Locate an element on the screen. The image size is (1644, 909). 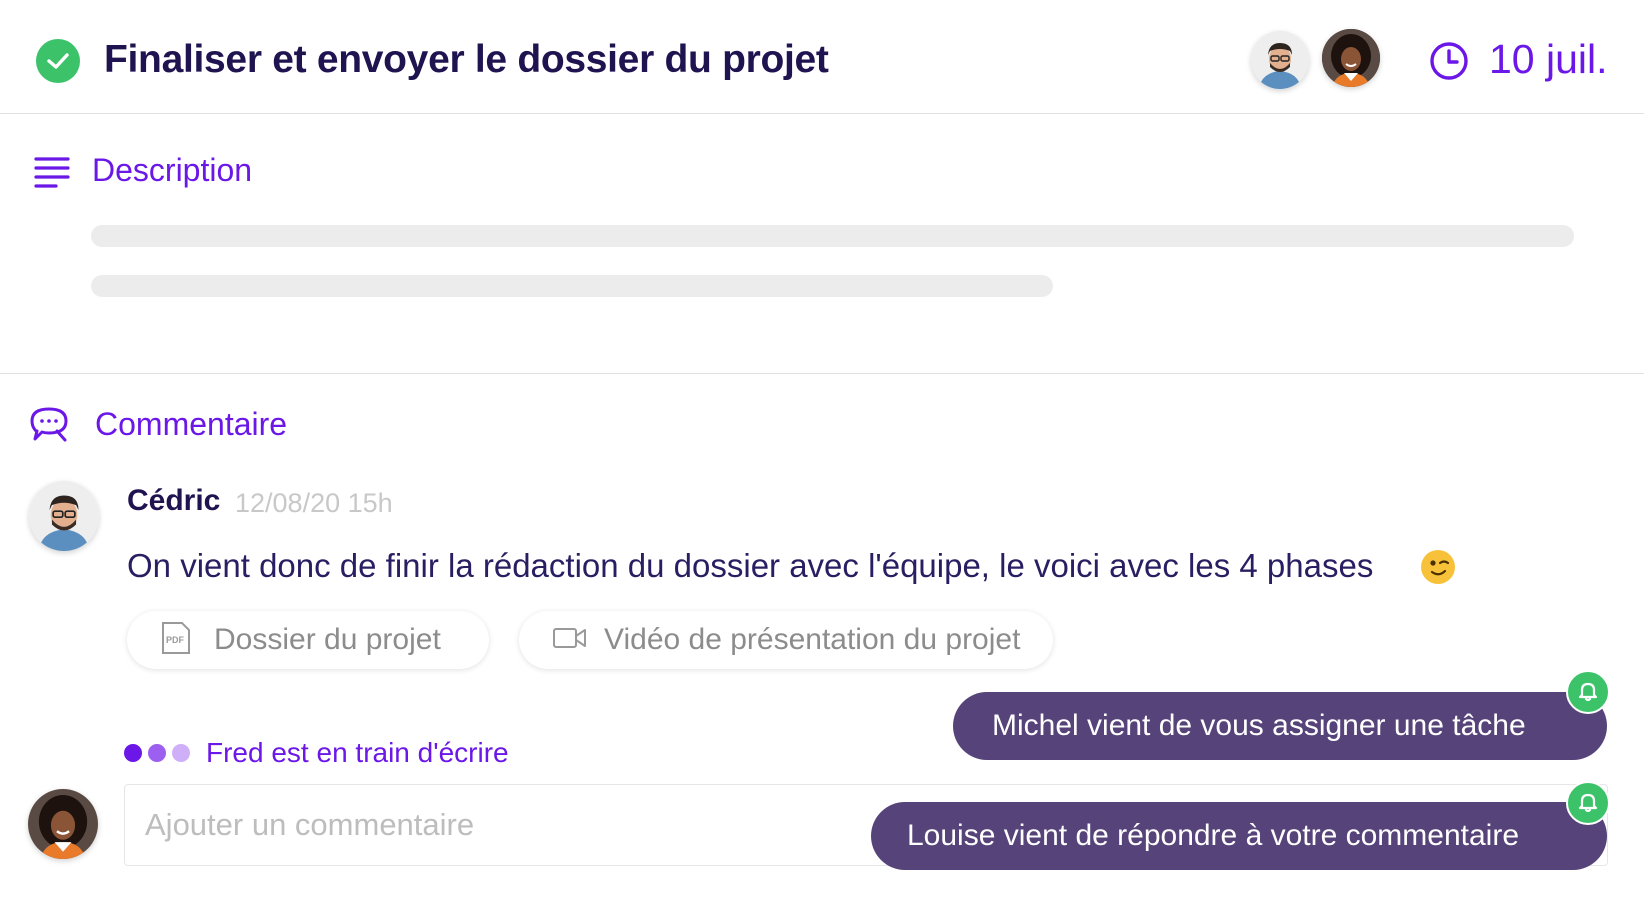
comment-author-avatar is located at coordinates (64, 516).